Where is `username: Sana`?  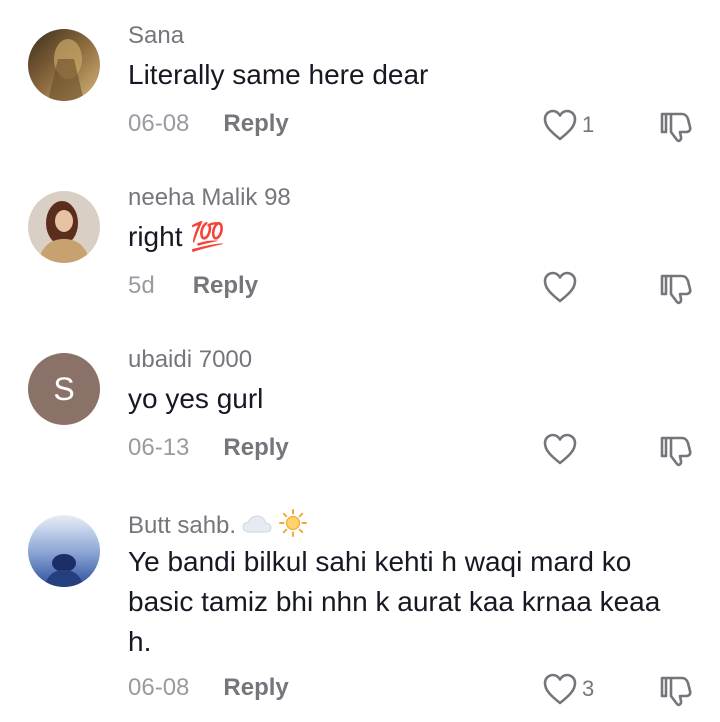
username: Sana is located at coordinates (156, 36).